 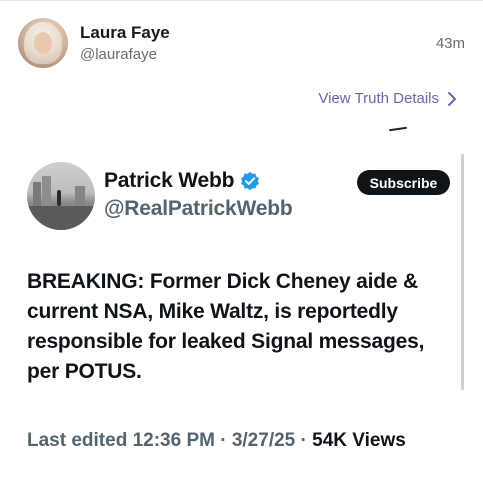 I want to click on views-count: 54K, so click(x=329, y=440).